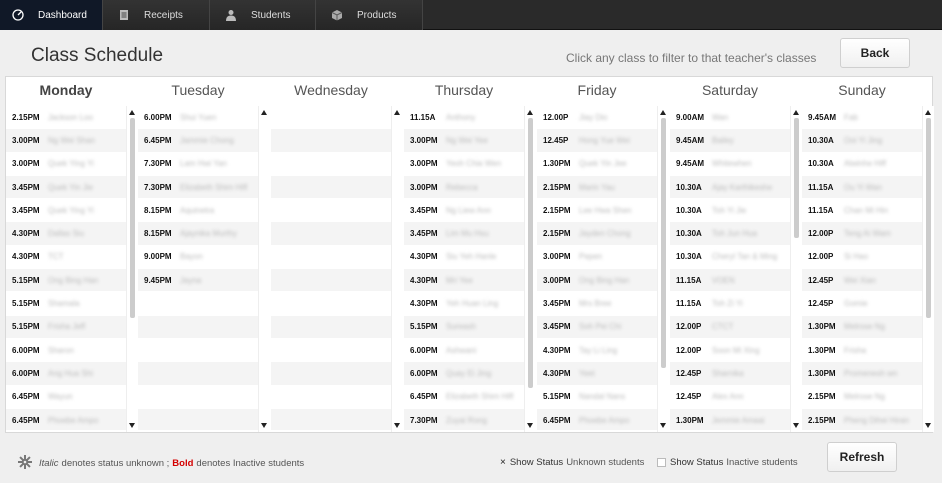  What do you see at coordinates (66, 374) in the screenshot?
I see `class-row: 6.00PM Ang Hua Shi` at bounding box center [66, 374].